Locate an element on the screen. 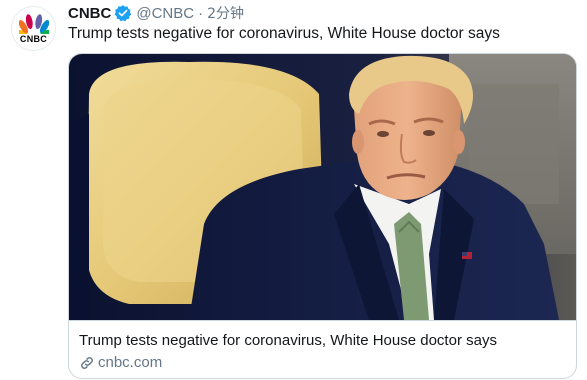  verified-badge-icon is located at coordinates (123, 13).